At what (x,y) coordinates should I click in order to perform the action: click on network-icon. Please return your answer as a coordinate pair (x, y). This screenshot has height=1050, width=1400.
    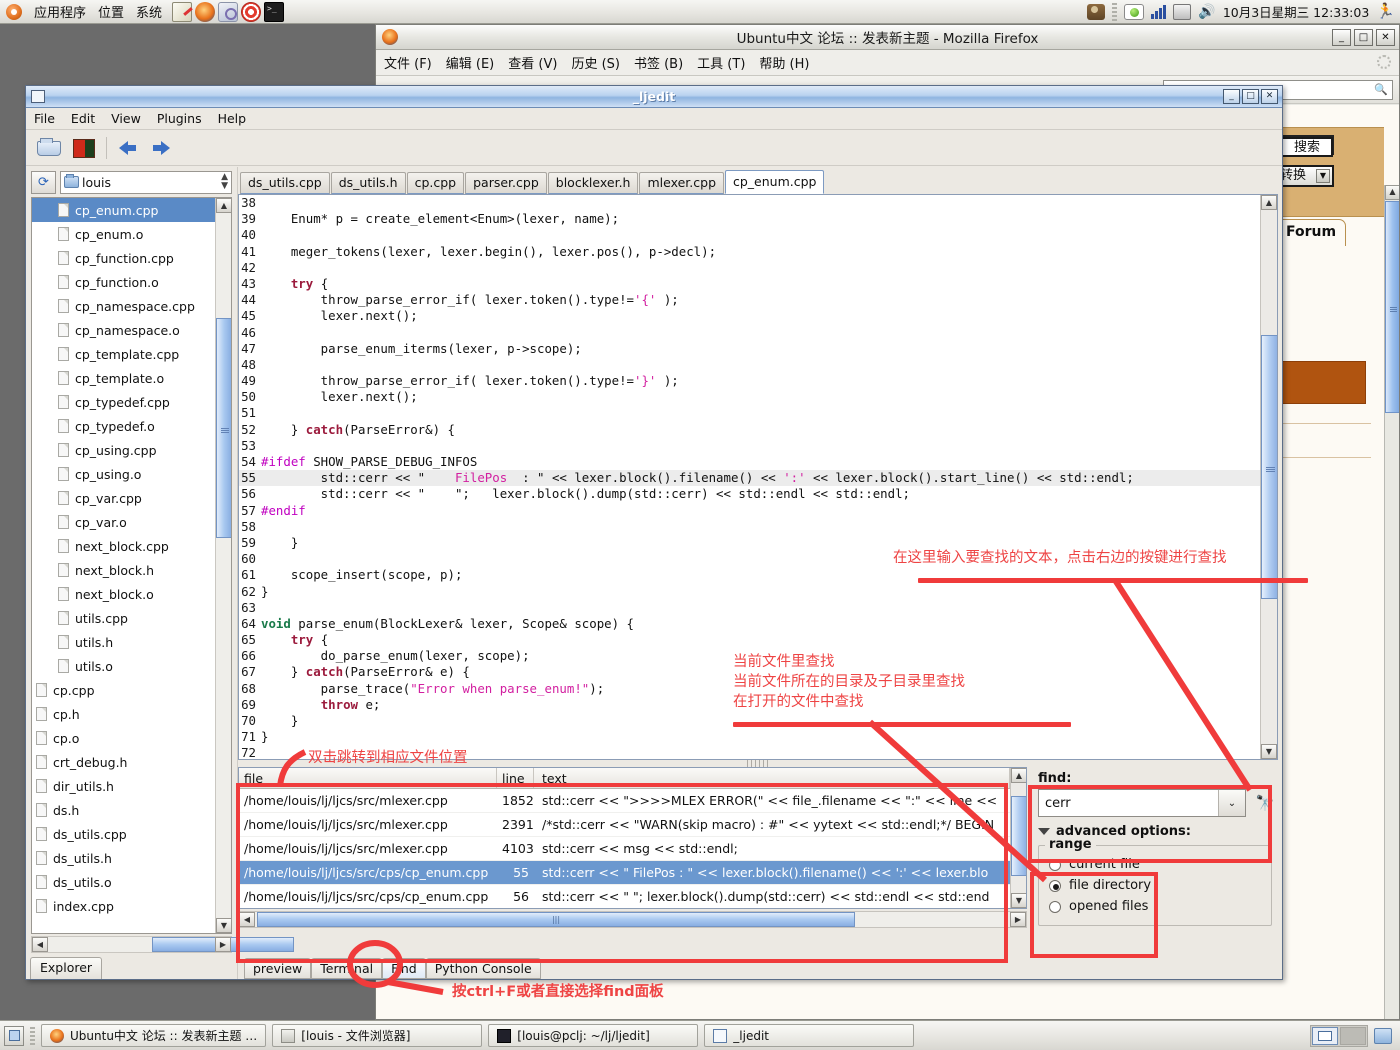
    Looking at the image, I should click on (1159, 11).